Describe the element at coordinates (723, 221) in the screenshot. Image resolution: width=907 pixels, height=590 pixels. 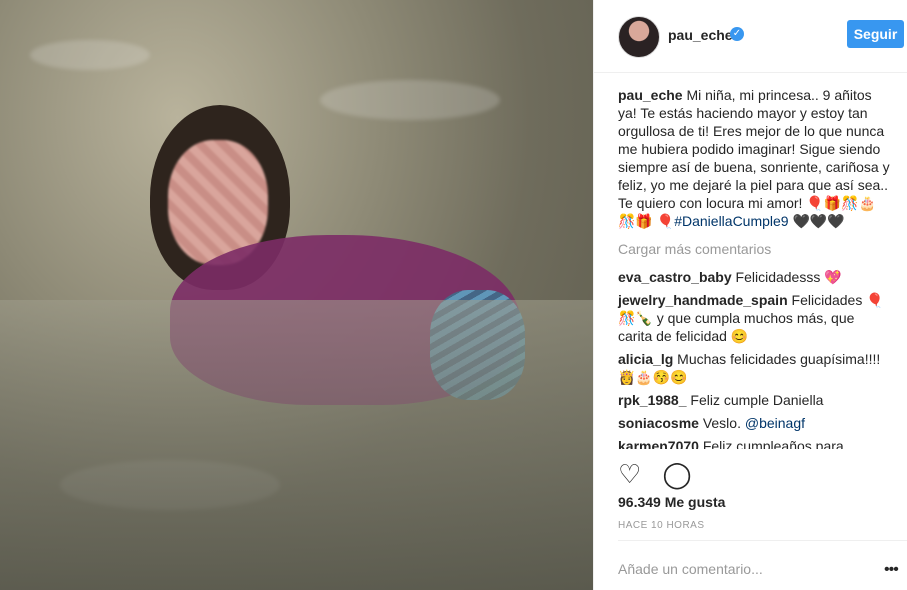
I see `caption-hashtag: 🎈#DaniellaCumple9` at that location.